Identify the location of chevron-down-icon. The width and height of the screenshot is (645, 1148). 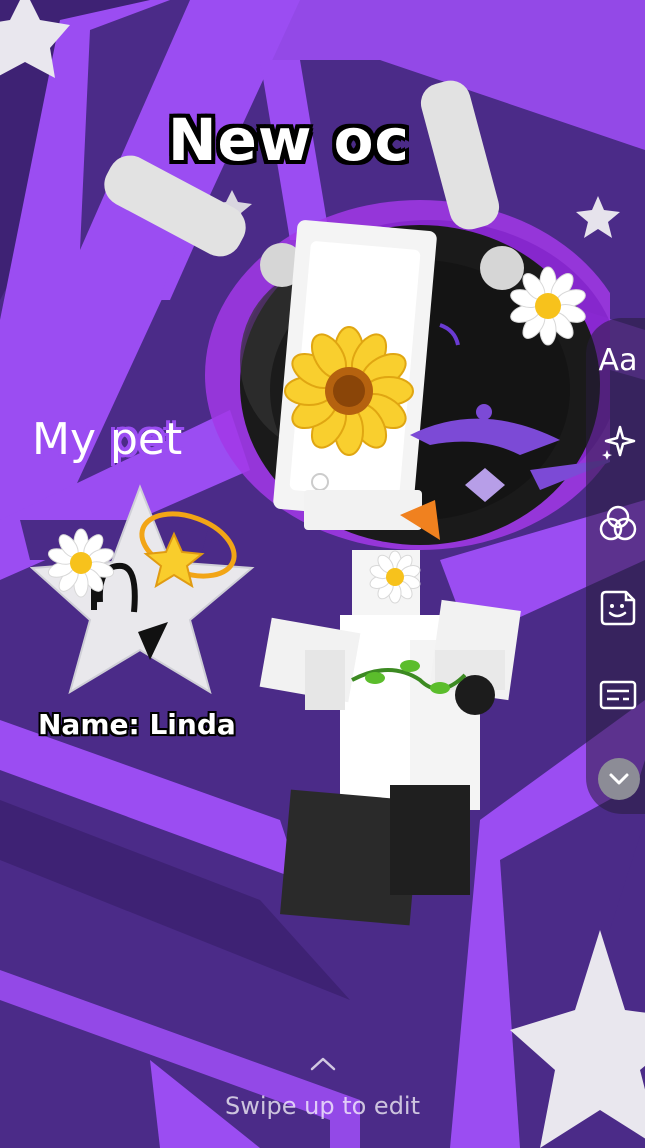
(619, 779).